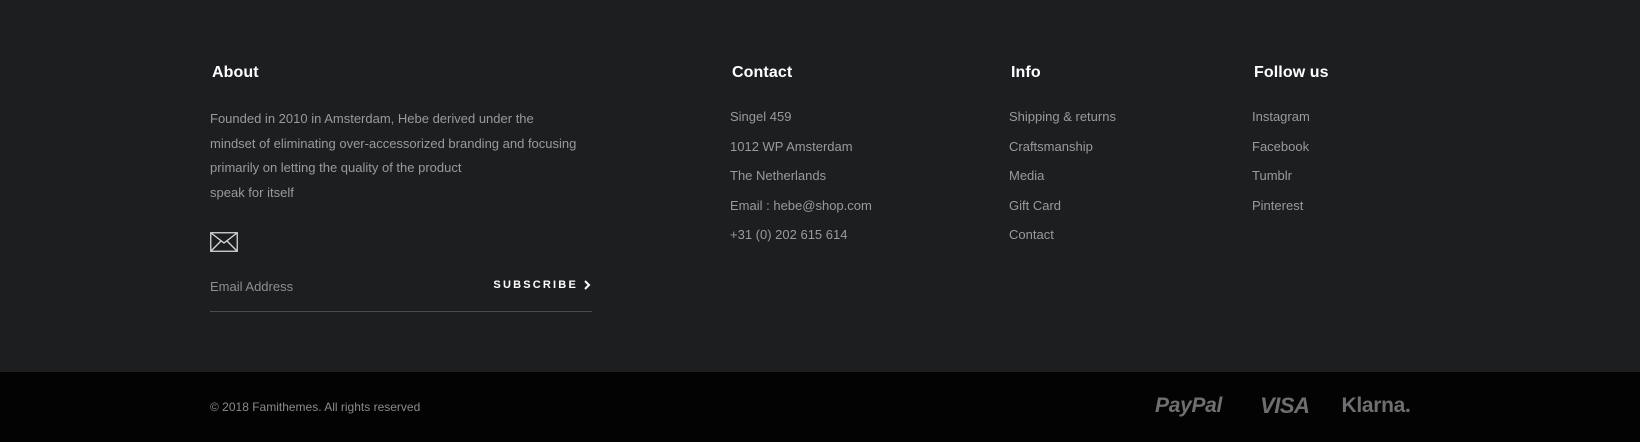  I want to click on contact-address-city: 1012 WP Amsterdam, so click(791, 146).